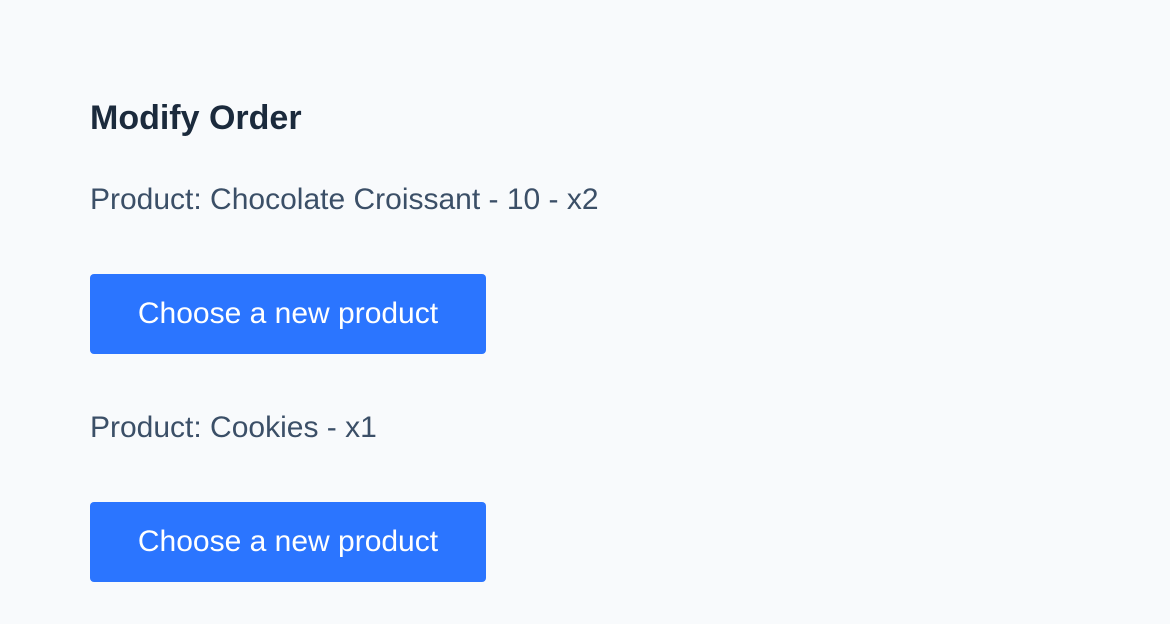 The width and height of the screenshot is (1170, 624). What do you see at coordinates (233, 427) in the screenshot?
I see `product-label: Product: Cookies - x1` at bounding box center [233, 427].